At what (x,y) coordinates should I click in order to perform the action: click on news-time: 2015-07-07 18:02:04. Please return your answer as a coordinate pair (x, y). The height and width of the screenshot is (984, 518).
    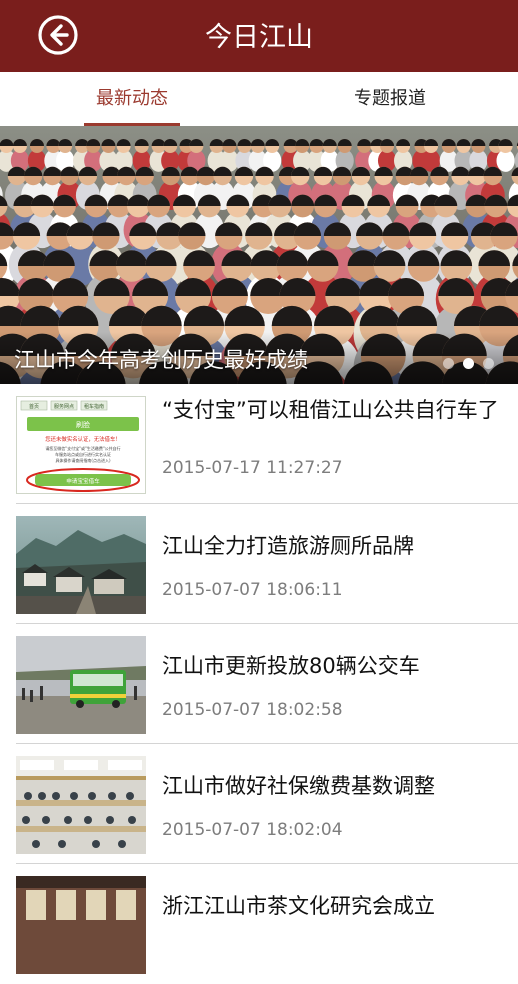
    Looking at the image, I should click on (252, 830).